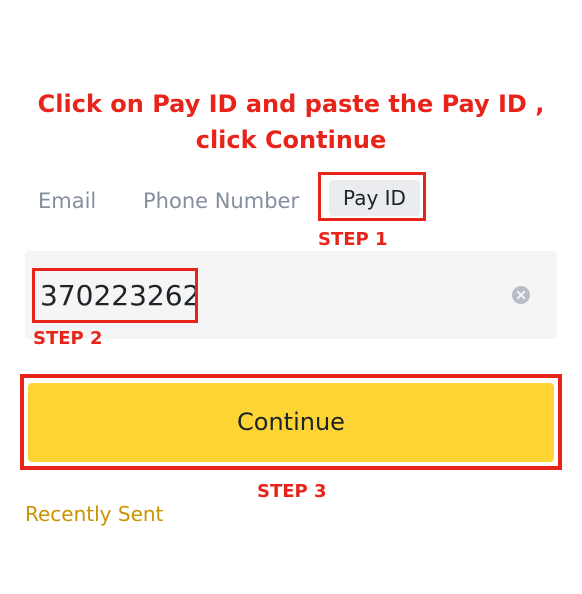 This screenshot has height=594, width=582. Describe the element at coordinates (291, 104) in the screenshot. I see `instruction-line-1: Click on Pay ID and paste the Pay ID ,` at that location.